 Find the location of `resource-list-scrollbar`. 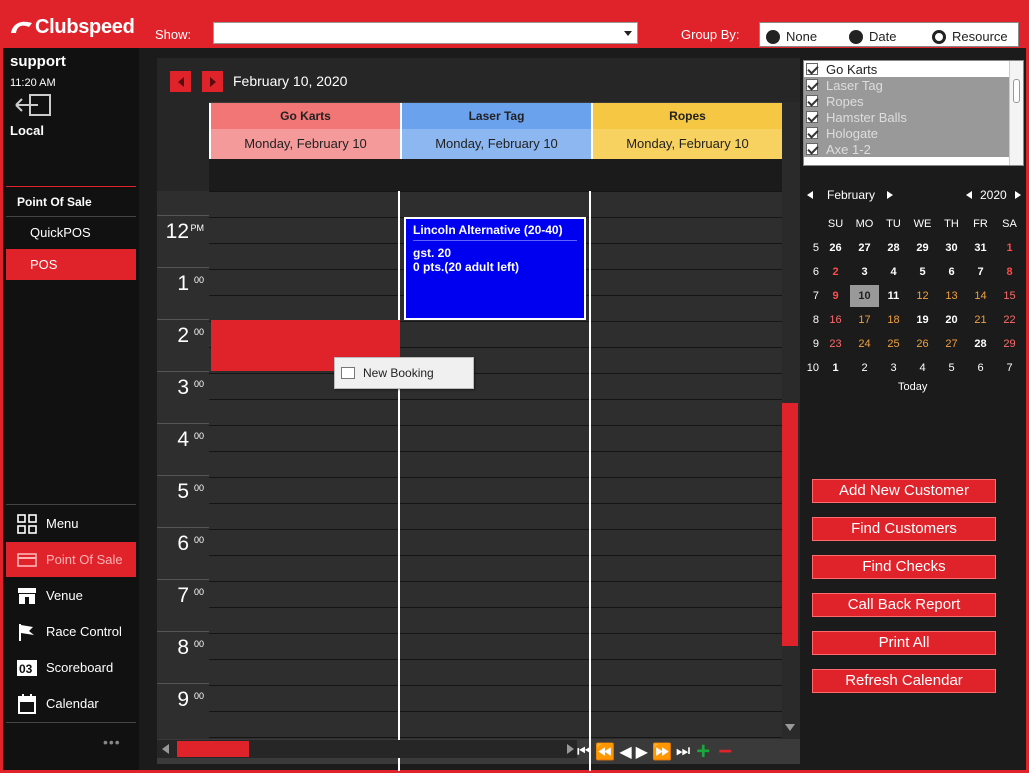

resource-list-scrollbar is located at coordinates (1016, 113).